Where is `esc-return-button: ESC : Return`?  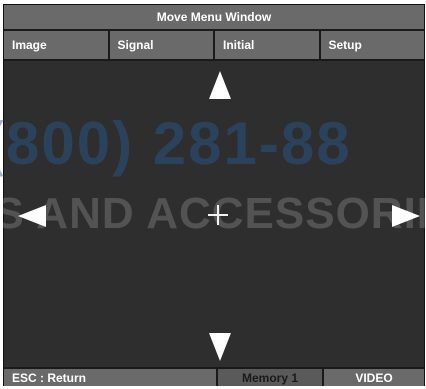 esc-return-button: ESC : Return is located at coordinates (110, 377).